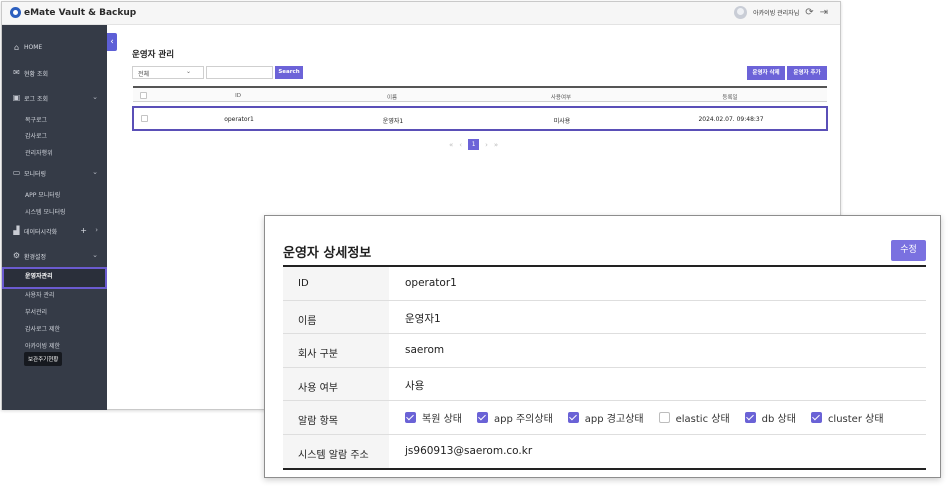  What do you see at coordinates (33, 47) in the screenshot?
I see `sidebar-item-label: HOME` at bounding box center [33, 47].